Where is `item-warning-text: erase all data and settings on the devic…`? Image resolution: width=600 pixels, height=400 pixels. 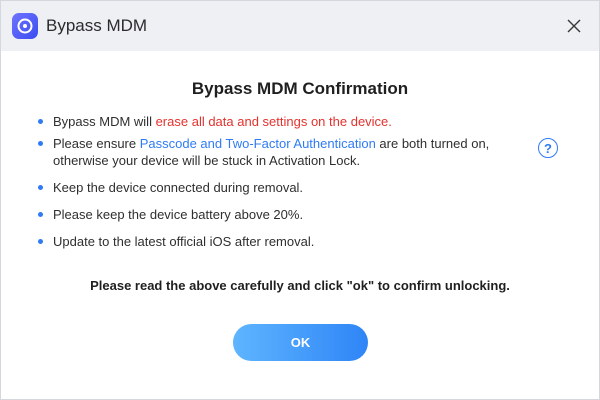 item-warning-text: erase all data and settings on the devic… is located at coordinates (273, 121).